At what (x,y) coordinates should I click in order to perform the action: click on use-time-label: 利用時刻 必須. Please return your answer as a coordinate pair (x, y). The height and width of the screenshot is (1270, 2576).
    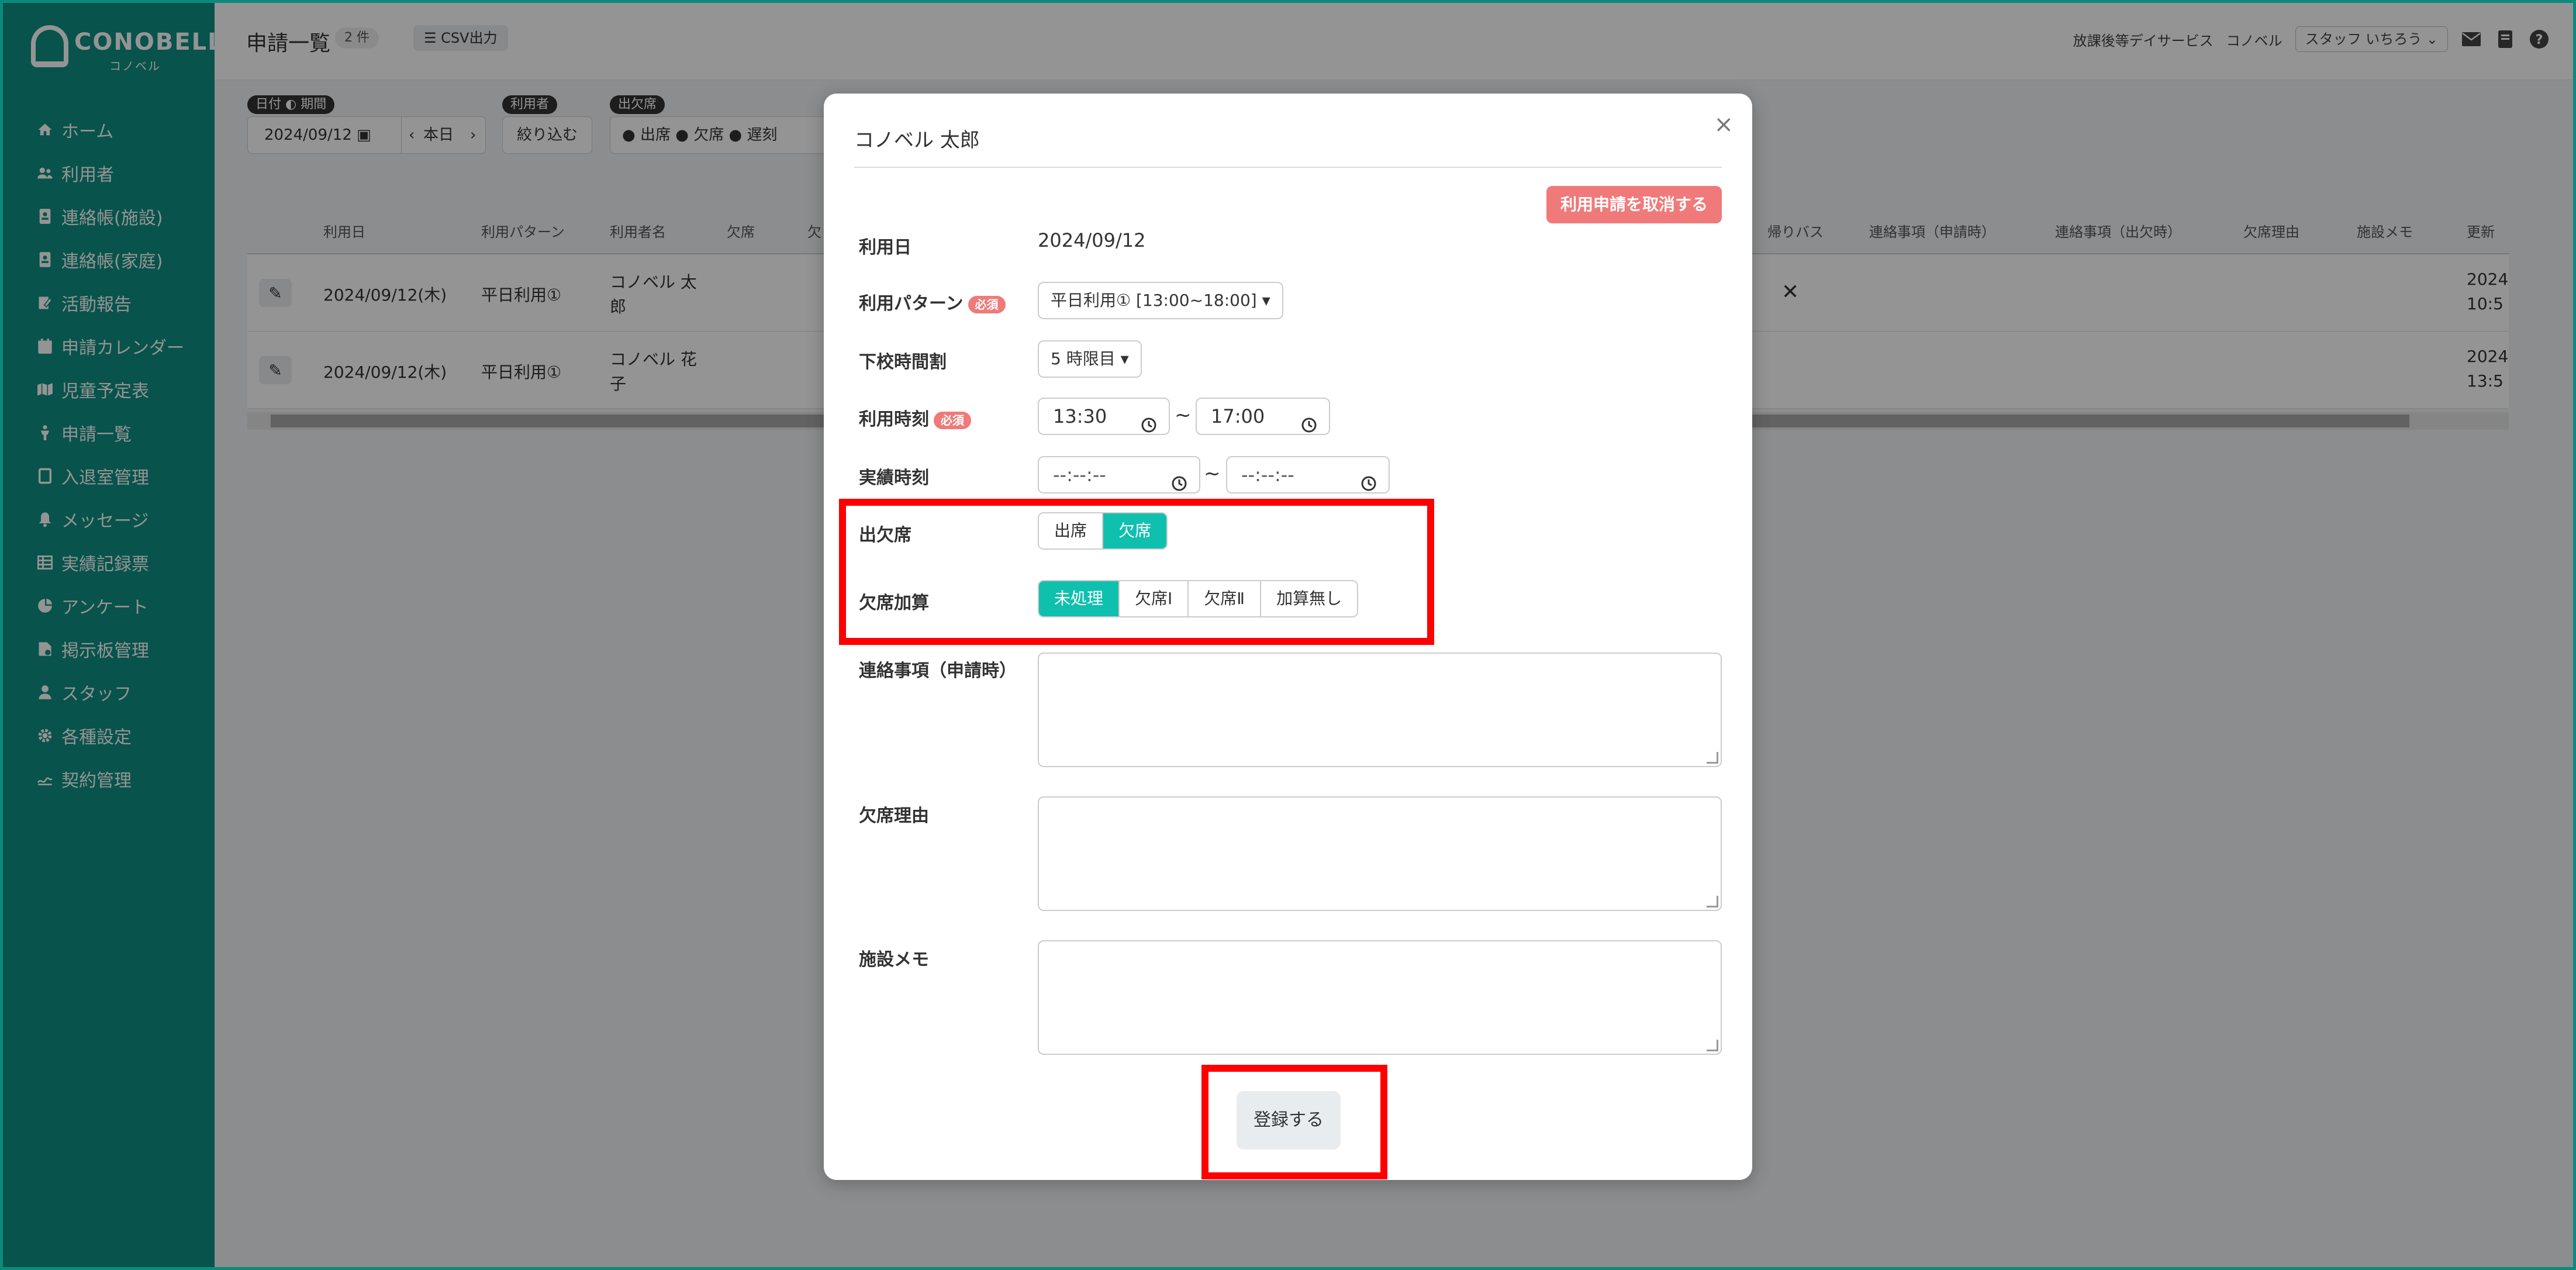
    Looking at the image, I should click on (915, 417).